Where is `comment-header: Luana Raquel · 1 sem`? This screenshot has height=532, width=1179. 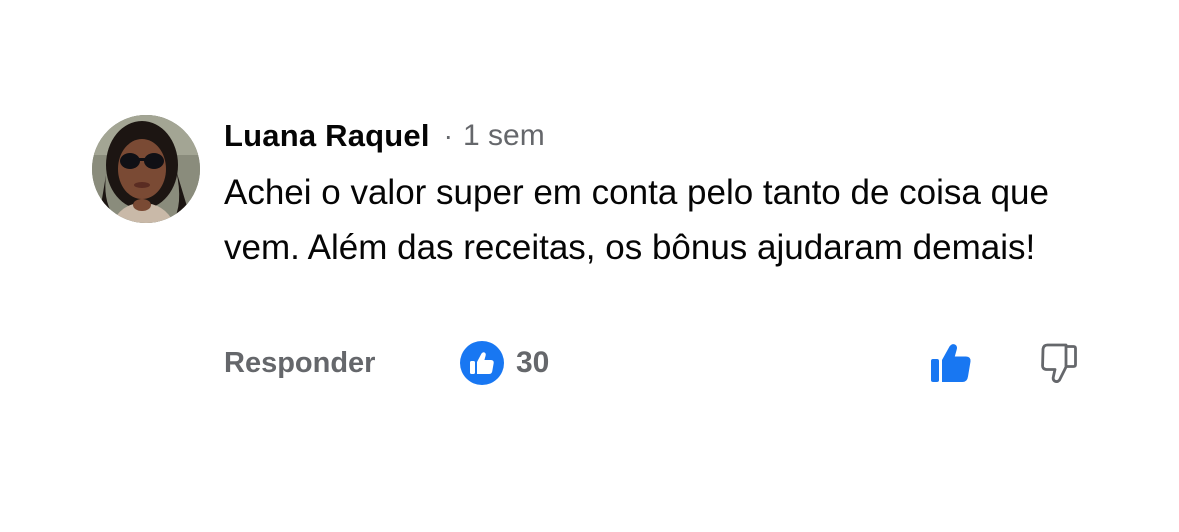 comment-header: Luana Raquel · 1 sem is located at coordinates (384, 136).